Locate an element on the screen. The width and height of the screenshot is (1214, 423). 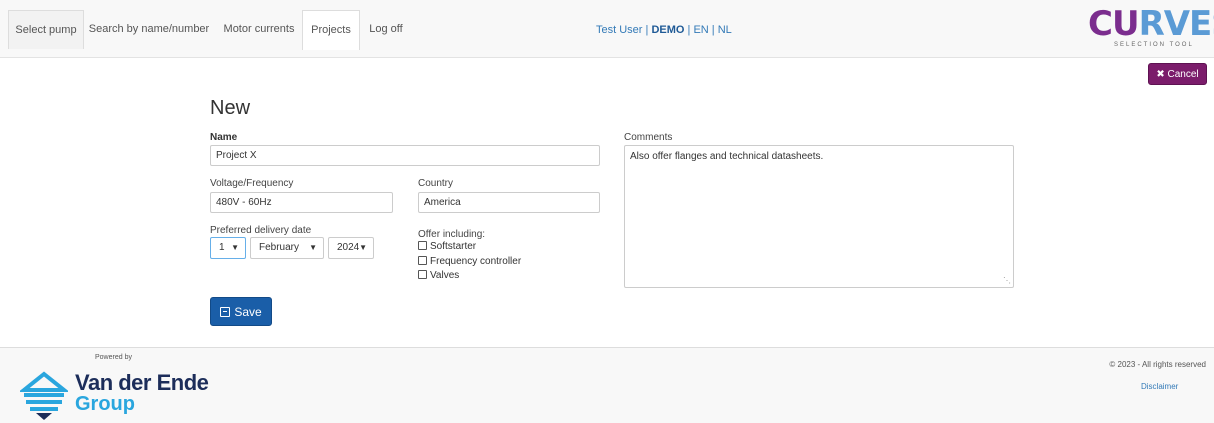
logo-subtitle: SELECTION TOOL is located at coordinates (1154, 45).